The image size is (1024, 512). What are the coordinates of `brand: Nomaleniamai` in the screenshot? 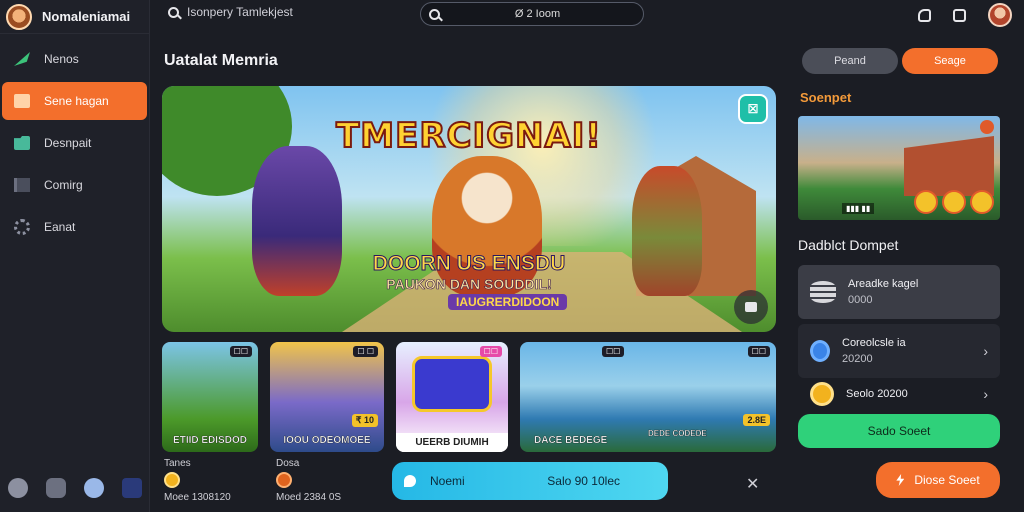 It's located at (74, 17).